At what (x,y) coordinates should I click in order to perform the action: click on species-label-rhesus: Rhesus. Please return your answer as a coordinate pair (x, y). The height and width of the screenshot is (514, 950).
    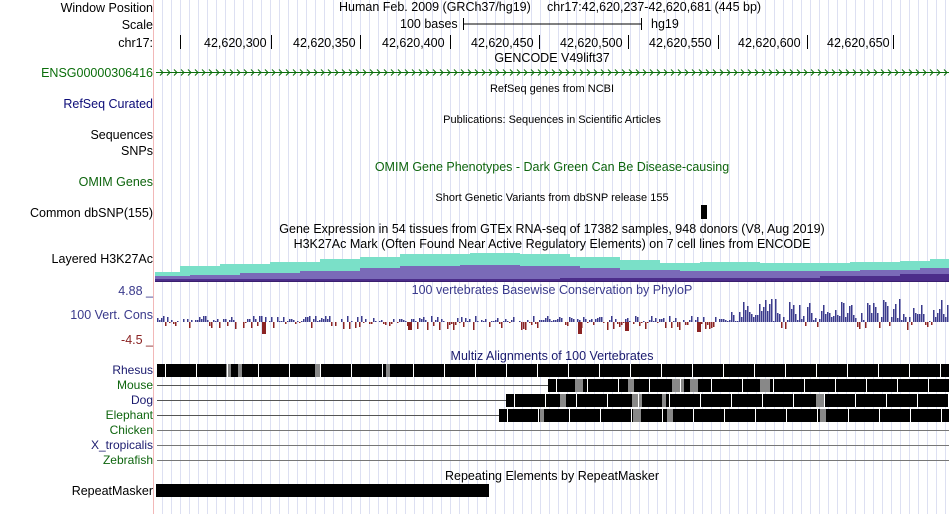
    Looking at the image, I should click on (132, 370).